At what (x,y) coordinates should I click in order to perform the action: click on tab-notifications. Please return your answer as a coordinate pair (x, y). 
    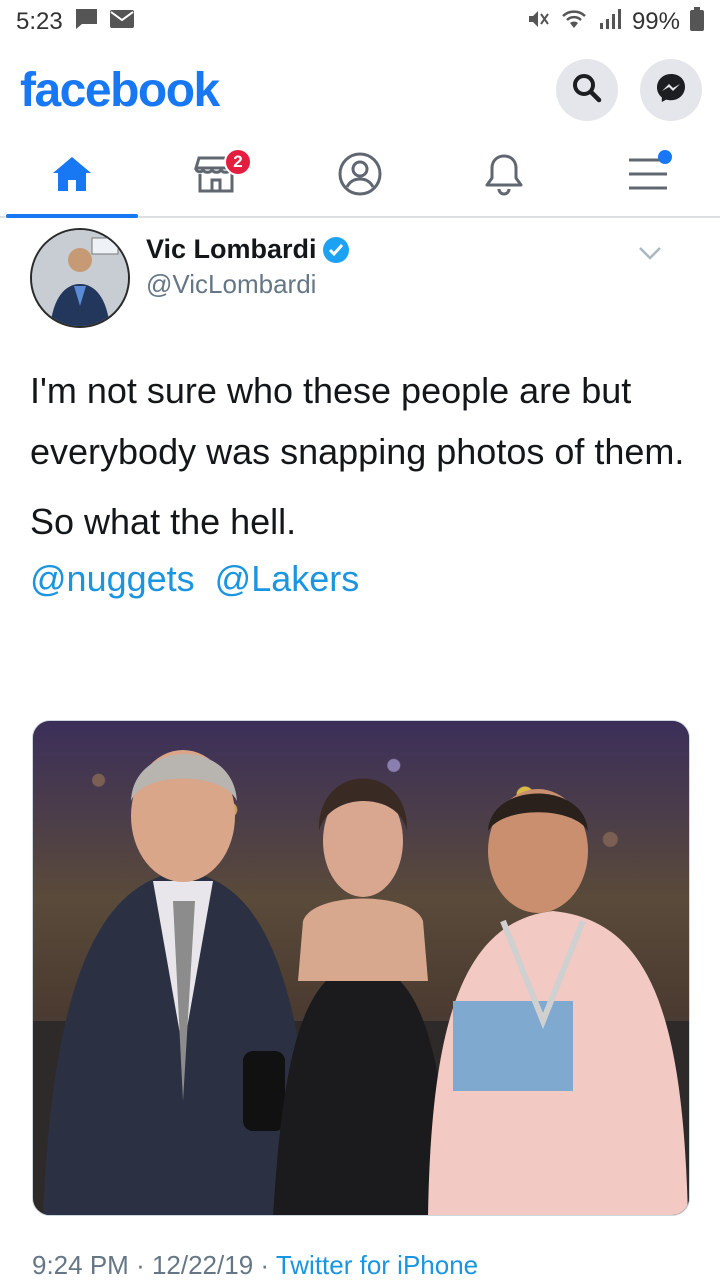
    Looking at the image, I should click on (504, 176).